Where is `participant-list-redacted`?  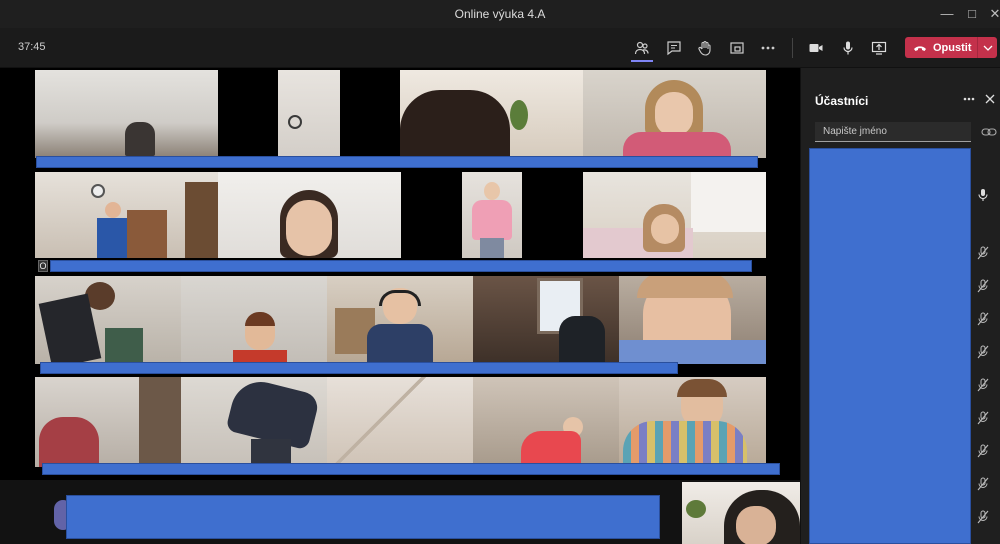
participant-list-redacted is located at coordinates (890, 346).